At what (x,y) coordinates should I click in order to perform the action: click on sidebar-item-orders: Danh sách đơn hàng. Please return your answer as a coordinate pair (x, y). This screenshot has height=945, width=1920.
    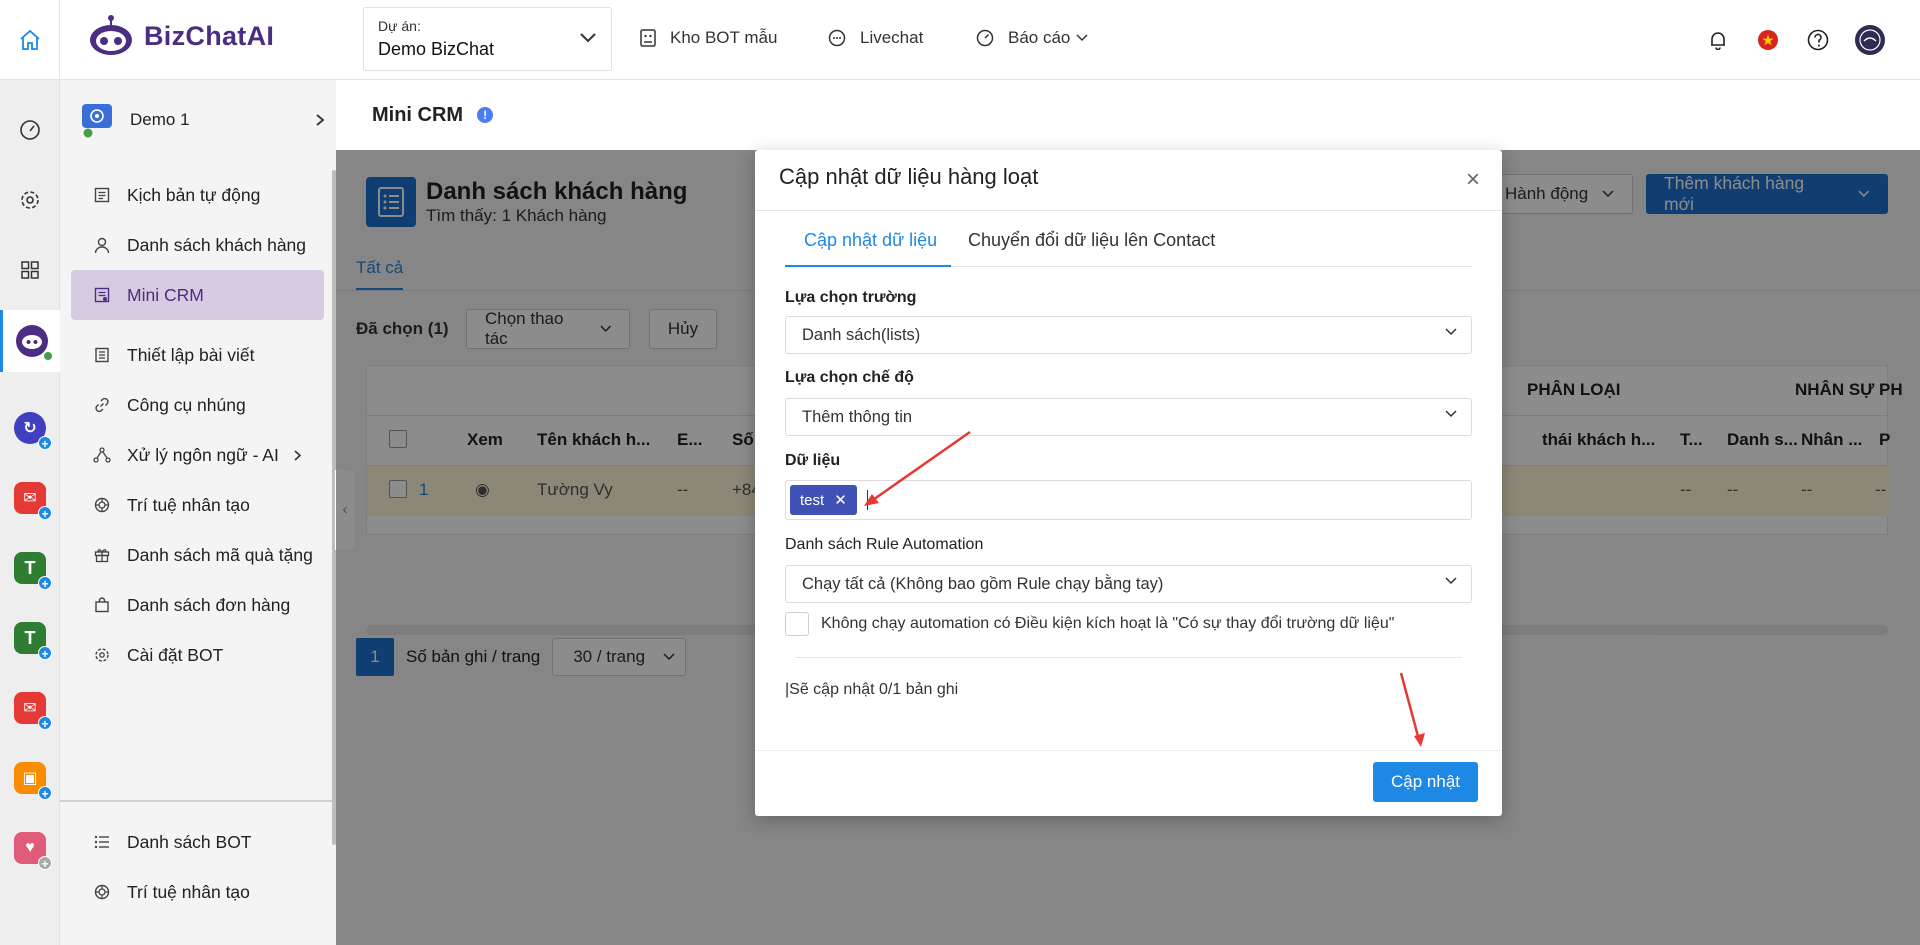
    Looking at the image, I should click on (197, 605).